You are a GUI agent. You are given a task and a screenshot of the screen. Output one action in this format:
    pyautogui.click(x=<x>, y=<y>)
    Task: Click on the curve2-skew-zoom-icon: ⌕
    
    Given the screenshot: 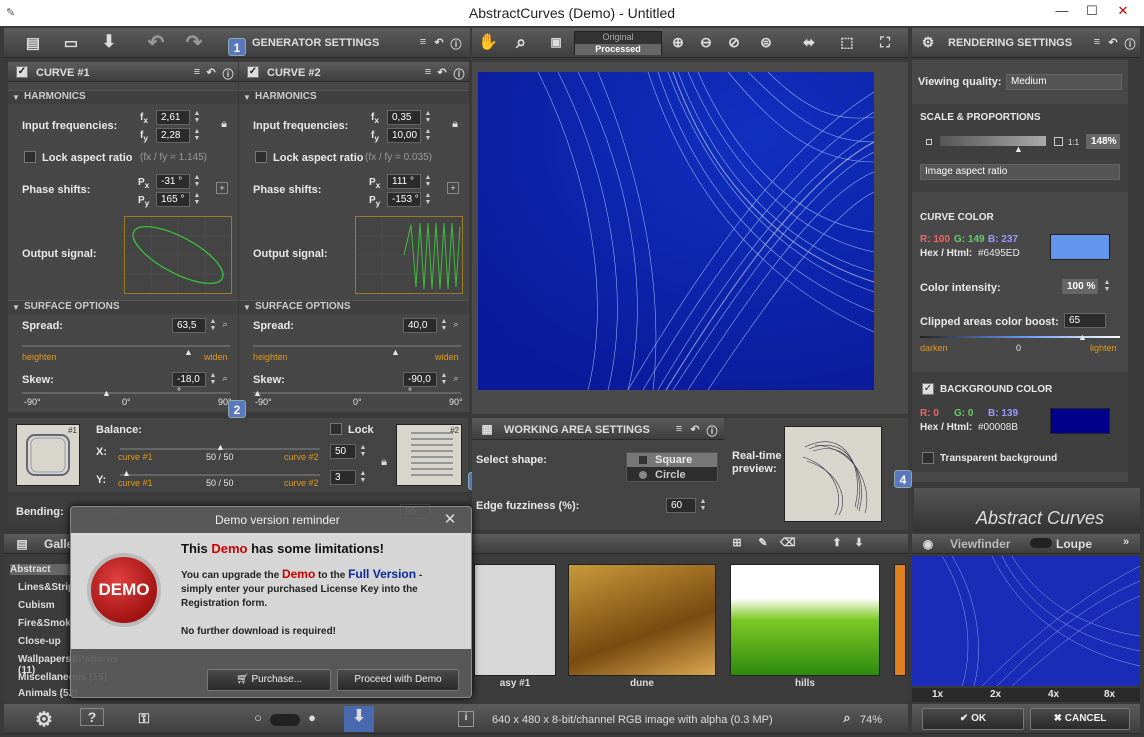 What is the action you would take?
    pyautogui.click(x=456, y=378)
    